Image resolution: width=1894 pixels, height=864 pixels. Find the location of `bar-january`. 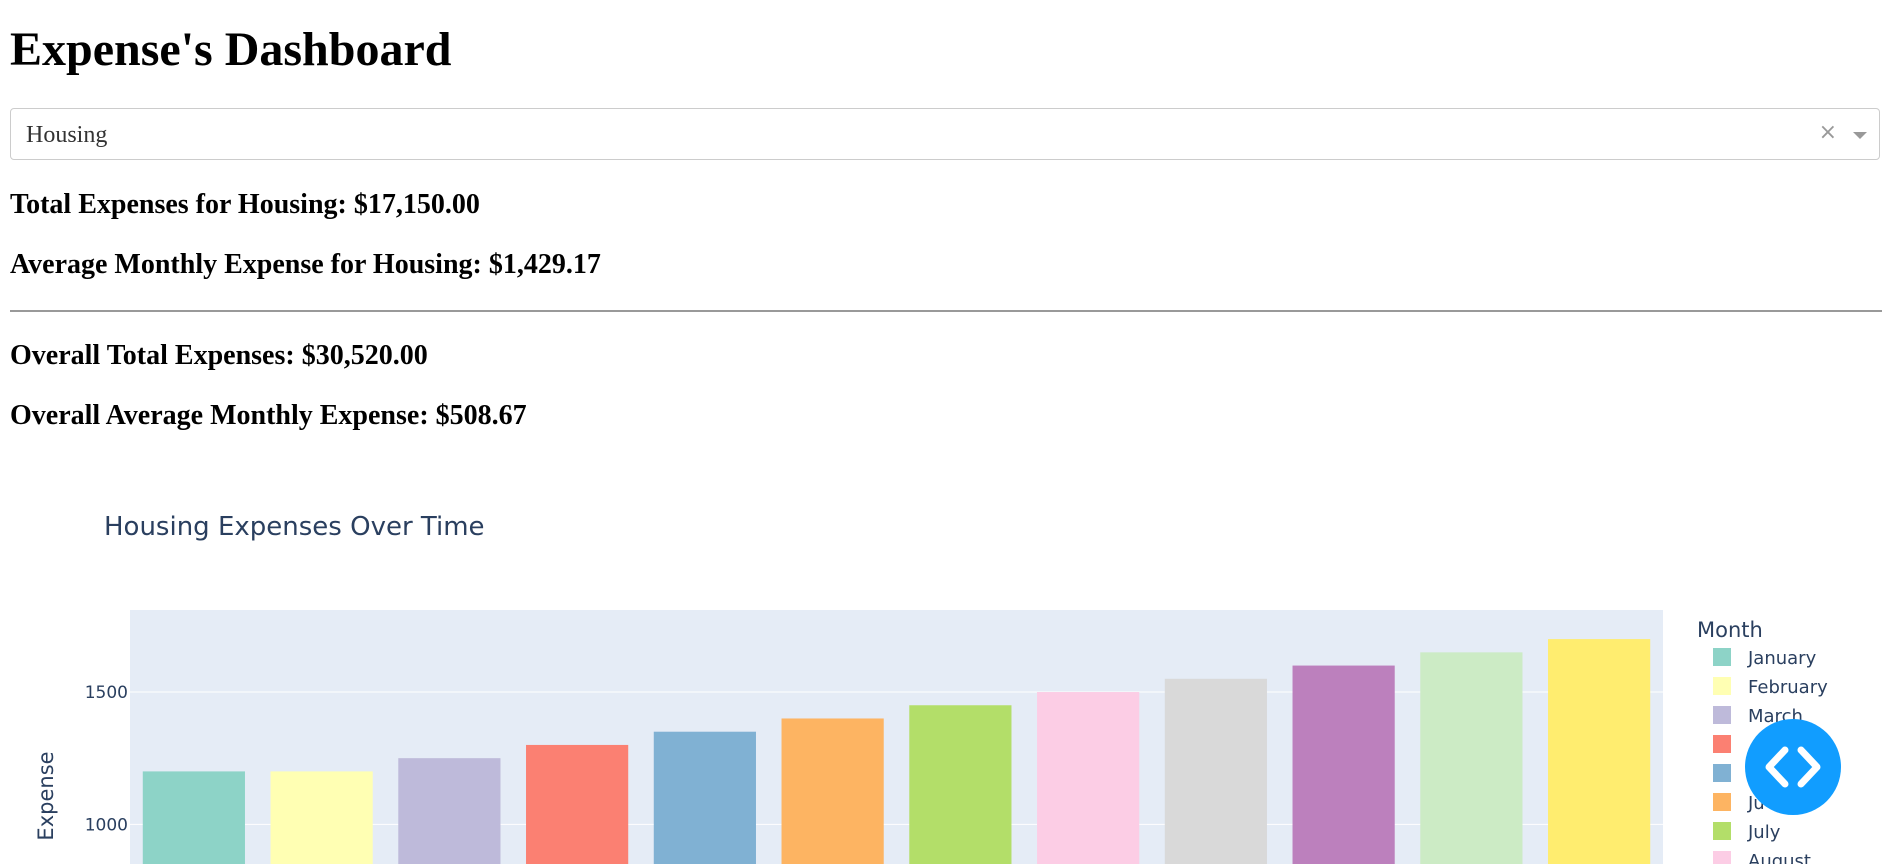

bar-january is located at coordinates (193, 817).